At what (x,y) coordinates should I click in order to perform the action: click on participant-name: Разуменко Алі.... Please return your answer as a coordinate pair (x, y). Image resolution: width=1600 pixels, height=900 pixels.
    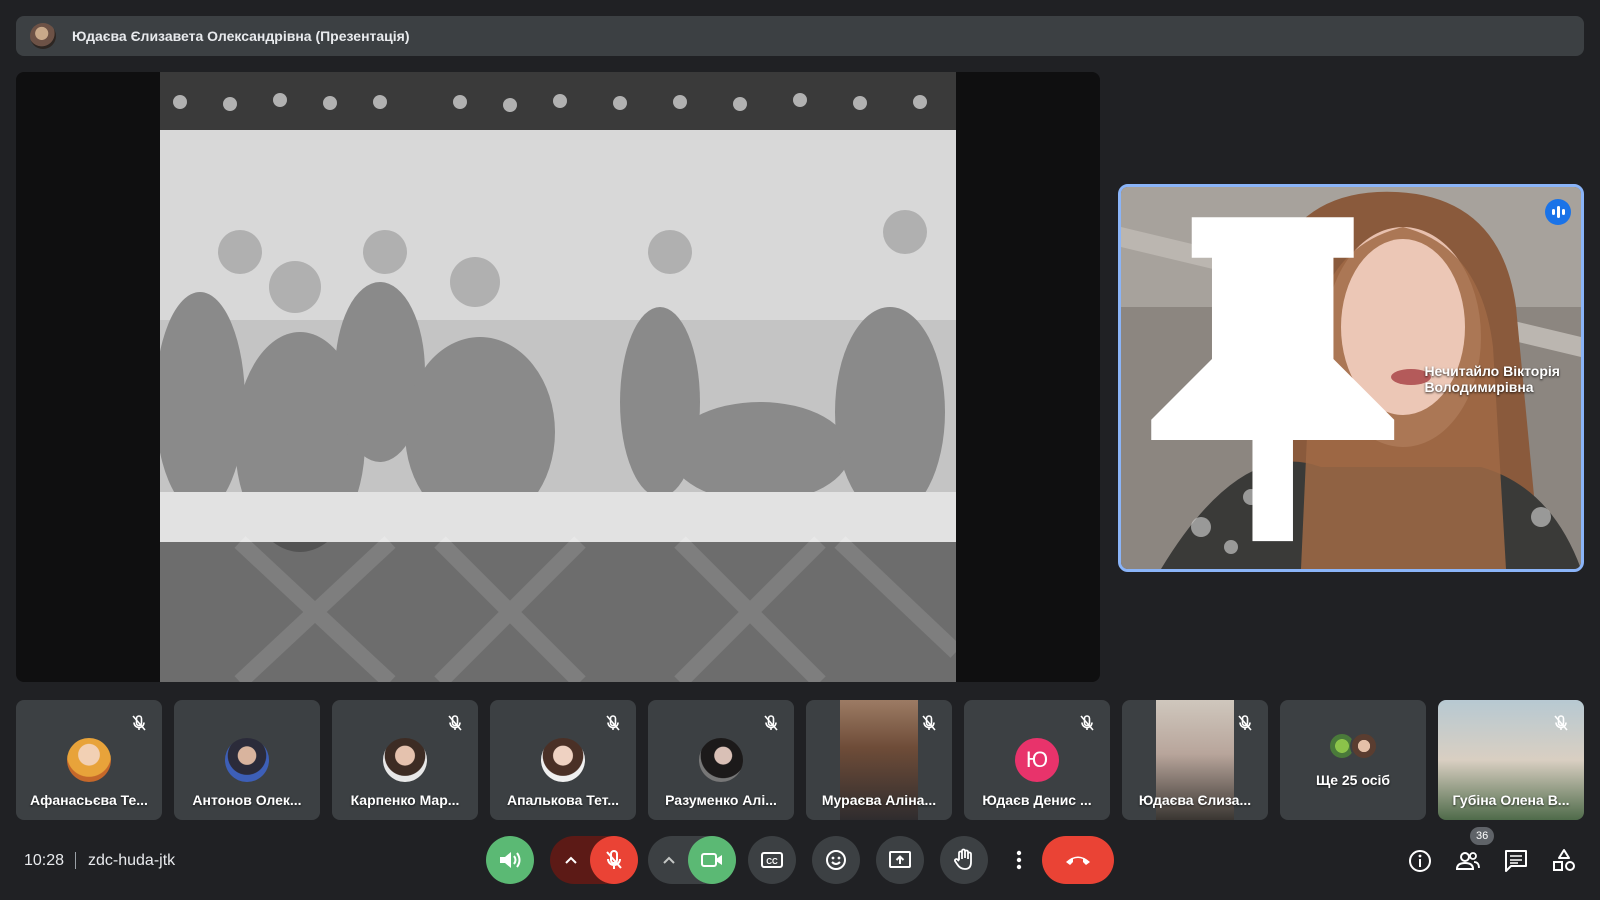
    Looking at the image, I should click on (721, 800).